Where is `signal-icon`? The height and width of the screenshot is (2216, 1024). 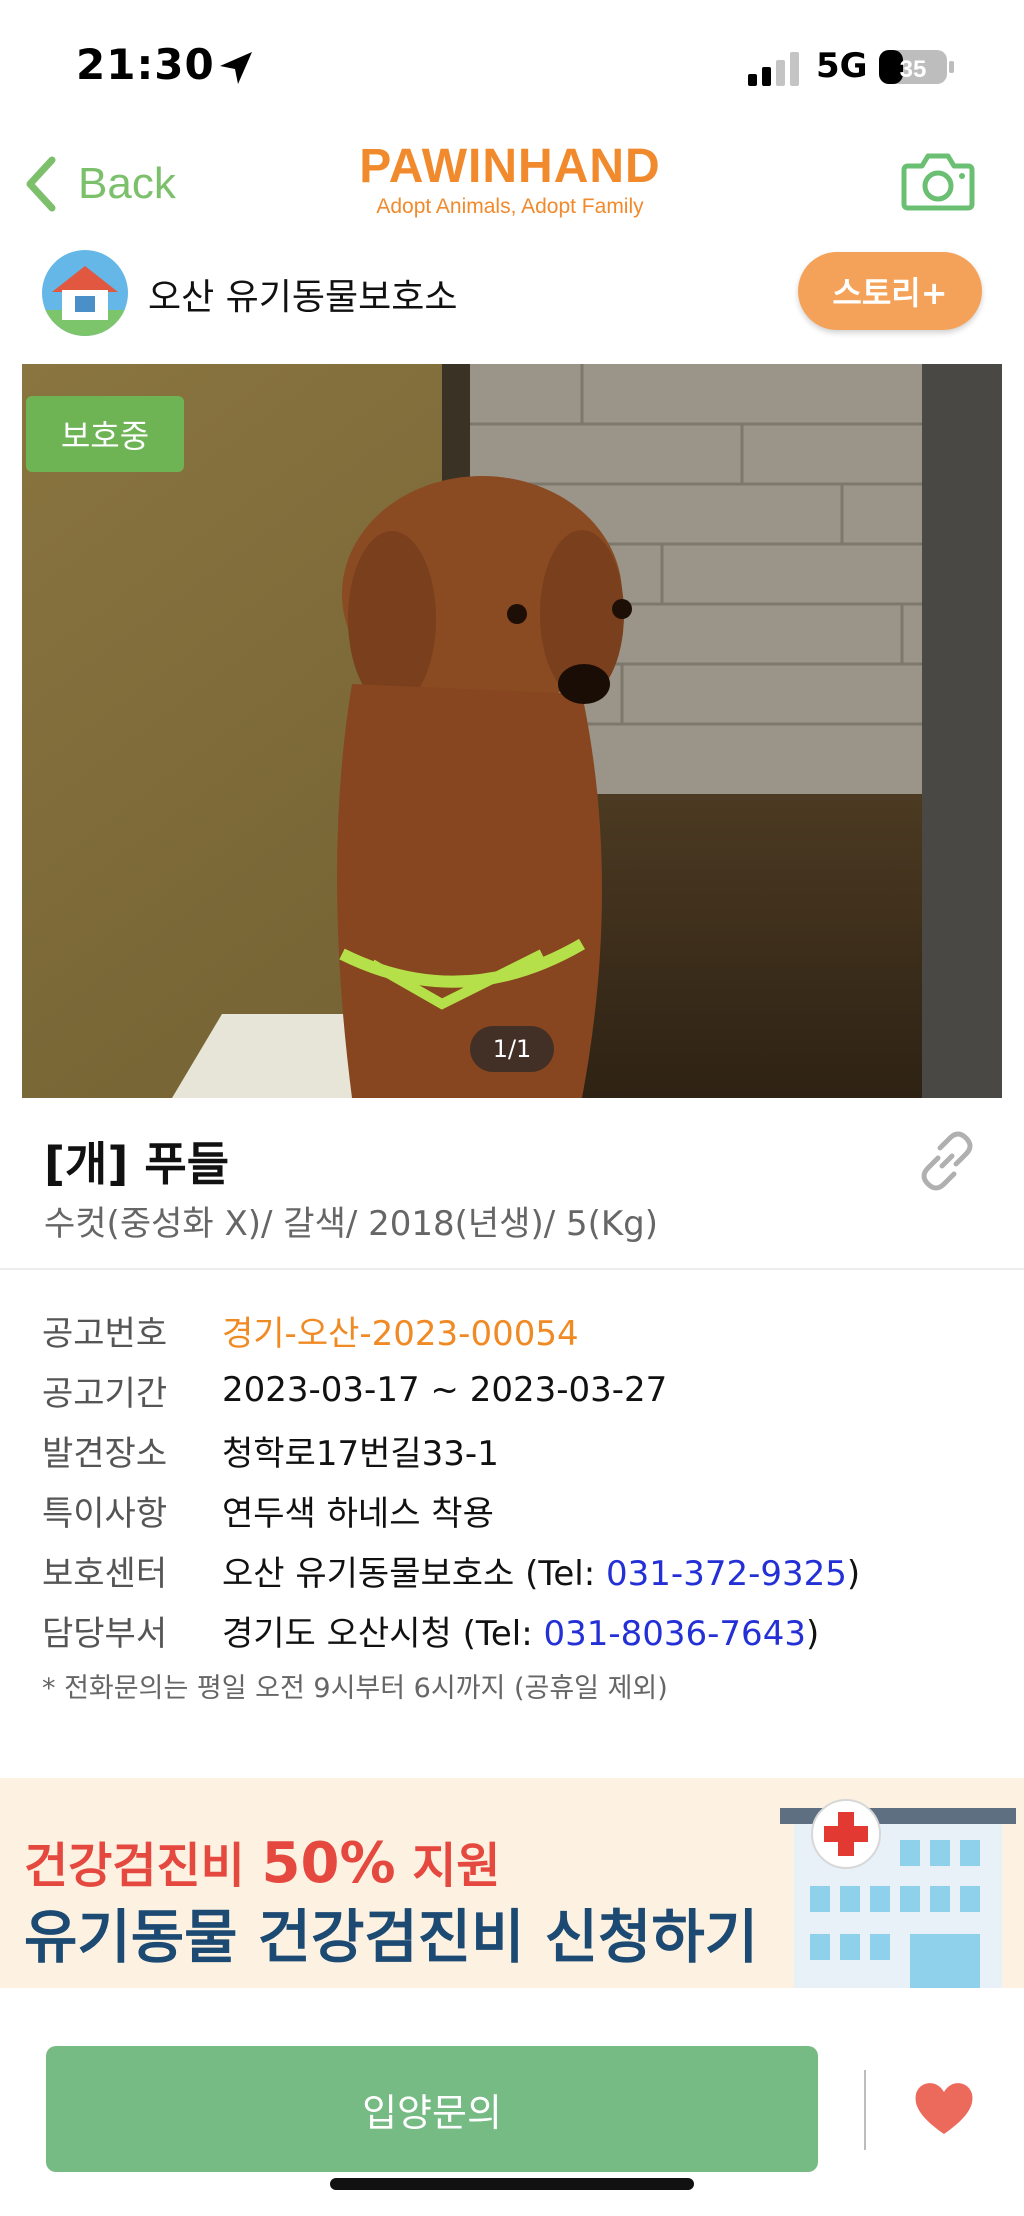
signal-icon is located at coordinates (773, 69).